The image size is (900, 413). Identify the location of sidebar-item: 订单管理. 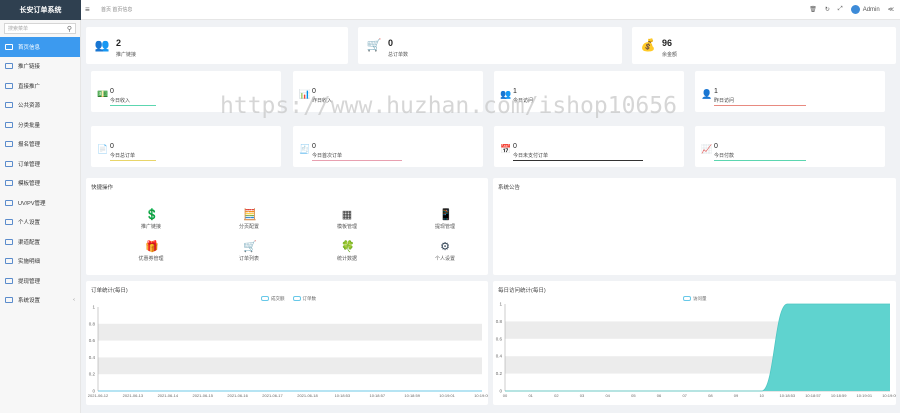
(40, 164).